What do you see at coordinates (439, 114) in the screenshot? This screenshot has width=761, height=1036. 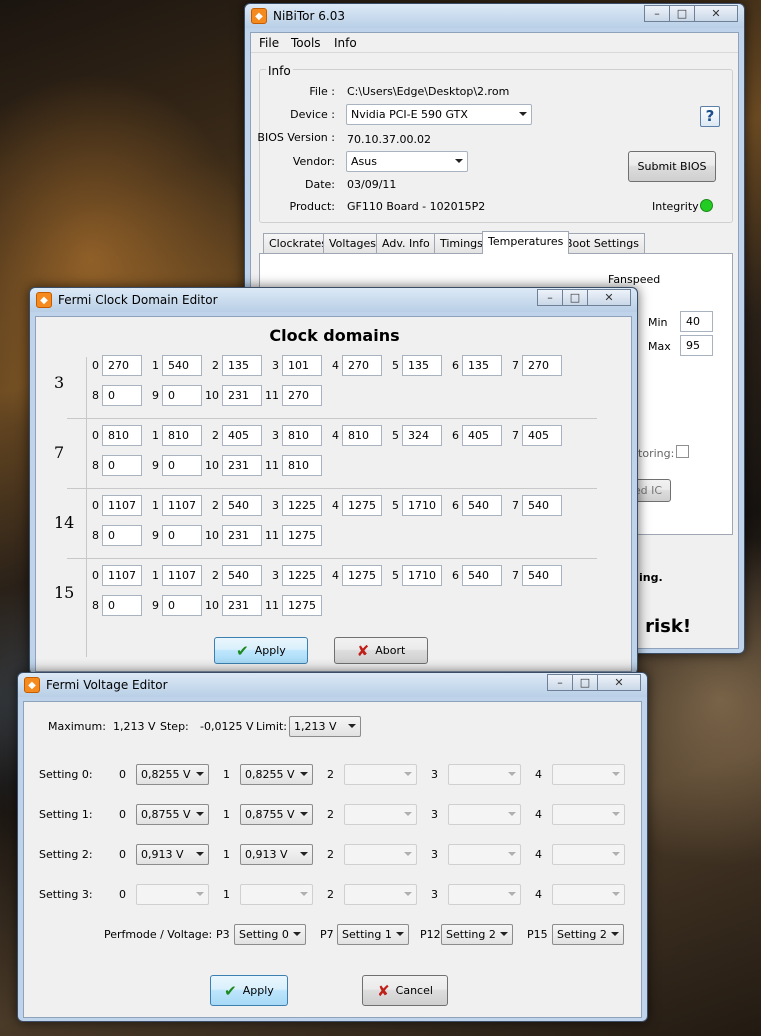 I see `device-select: Nvidia PCI-E 590 GTX` at bounding box center [439, 114].